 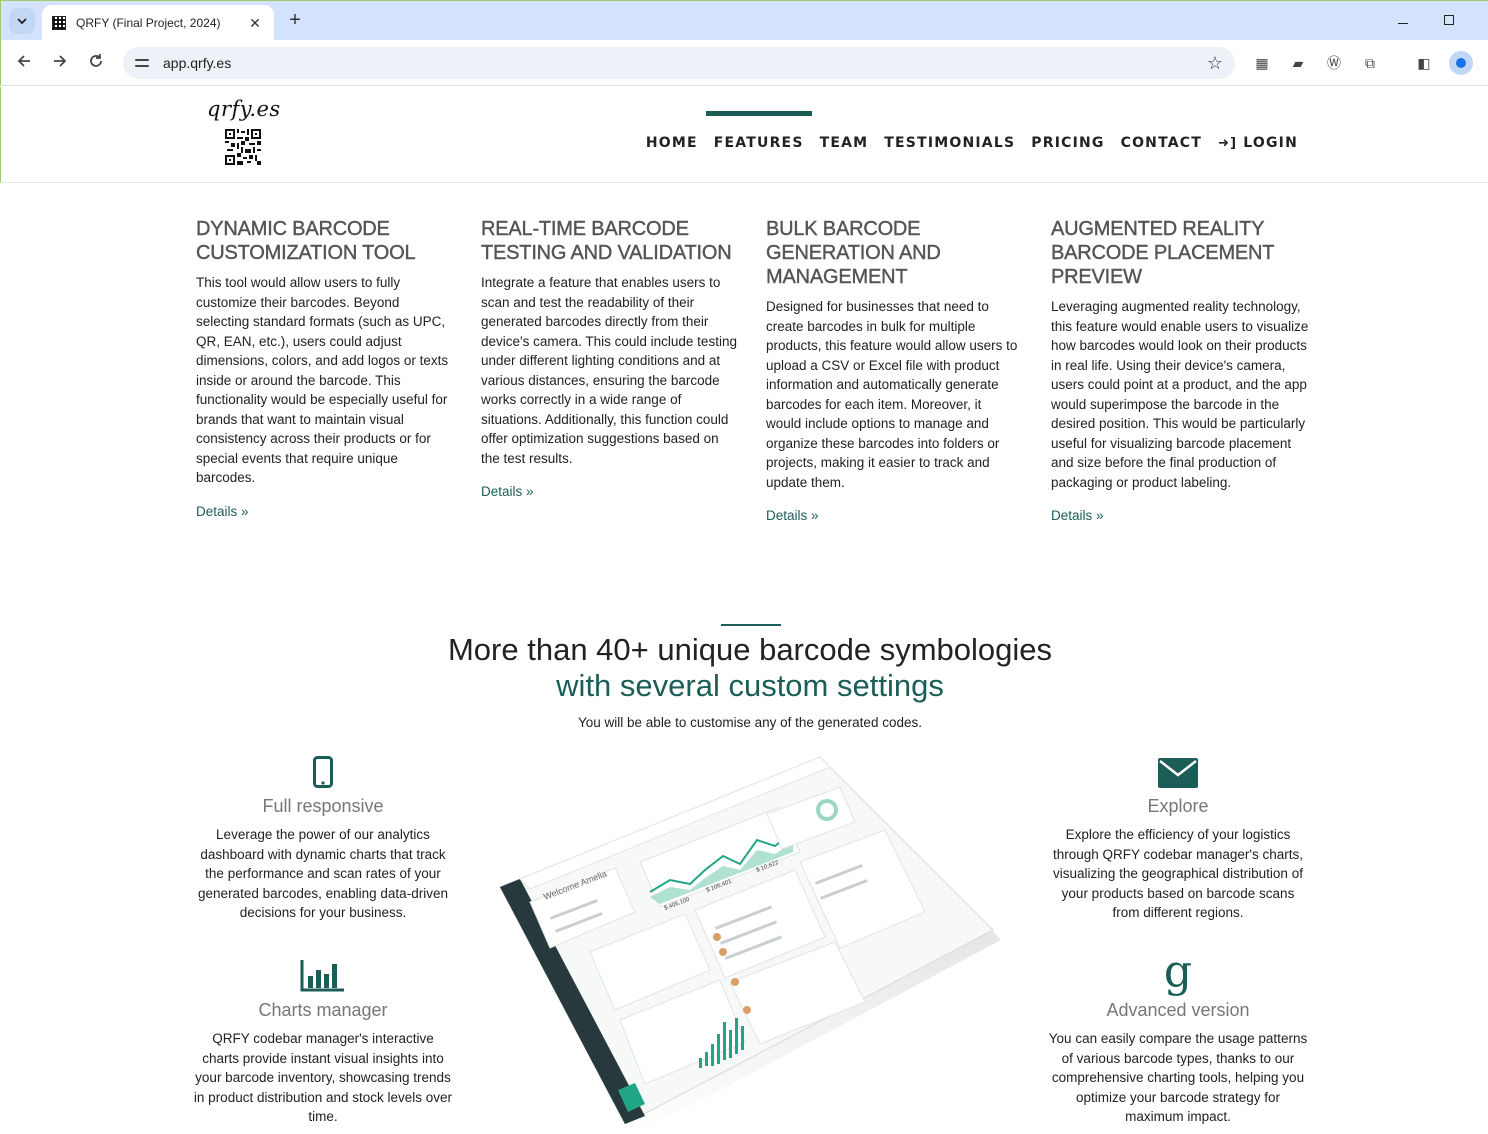 What do you see at coordinates (143, 63) in the screenshot?
I see `site-info-icon` at bounding box center [143, 63].